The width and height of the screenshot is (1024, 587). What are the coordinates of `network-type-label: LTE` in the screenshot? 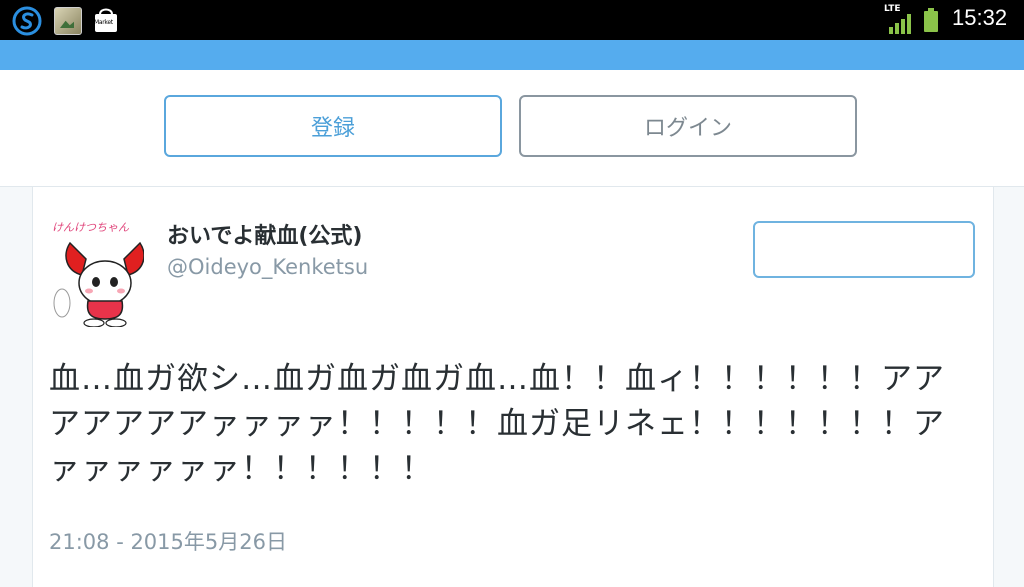 It's located at (892, 9).